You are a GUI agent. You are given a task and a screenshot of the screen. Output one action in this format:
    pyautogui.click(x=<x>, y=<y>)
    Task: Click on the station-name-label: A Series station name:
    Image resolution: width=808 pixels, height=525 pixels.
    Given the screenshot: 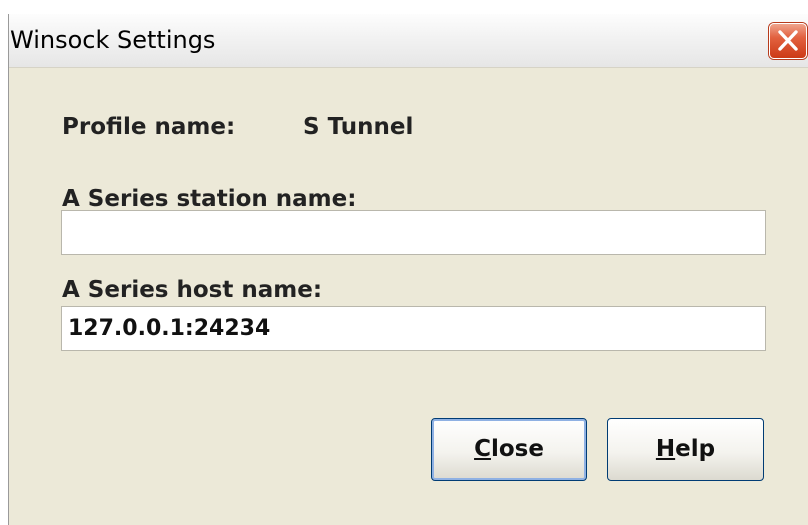 What is the action you would take?
    pyautogui.click(x=209, y=199)
    